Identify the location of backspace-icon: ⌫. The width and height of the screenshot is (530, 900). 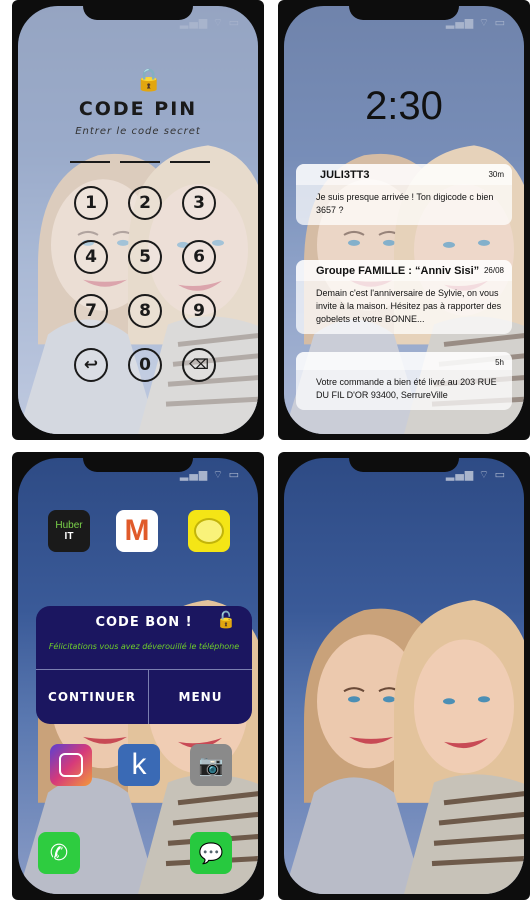
(199, 365).